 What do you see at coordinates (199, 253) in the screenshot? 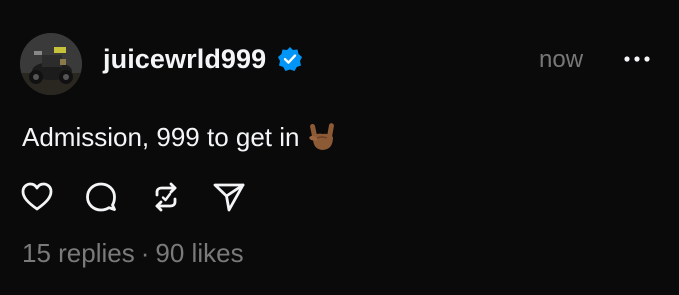
I see `likes-count: 90 likes` at bounding box center [199, 253].